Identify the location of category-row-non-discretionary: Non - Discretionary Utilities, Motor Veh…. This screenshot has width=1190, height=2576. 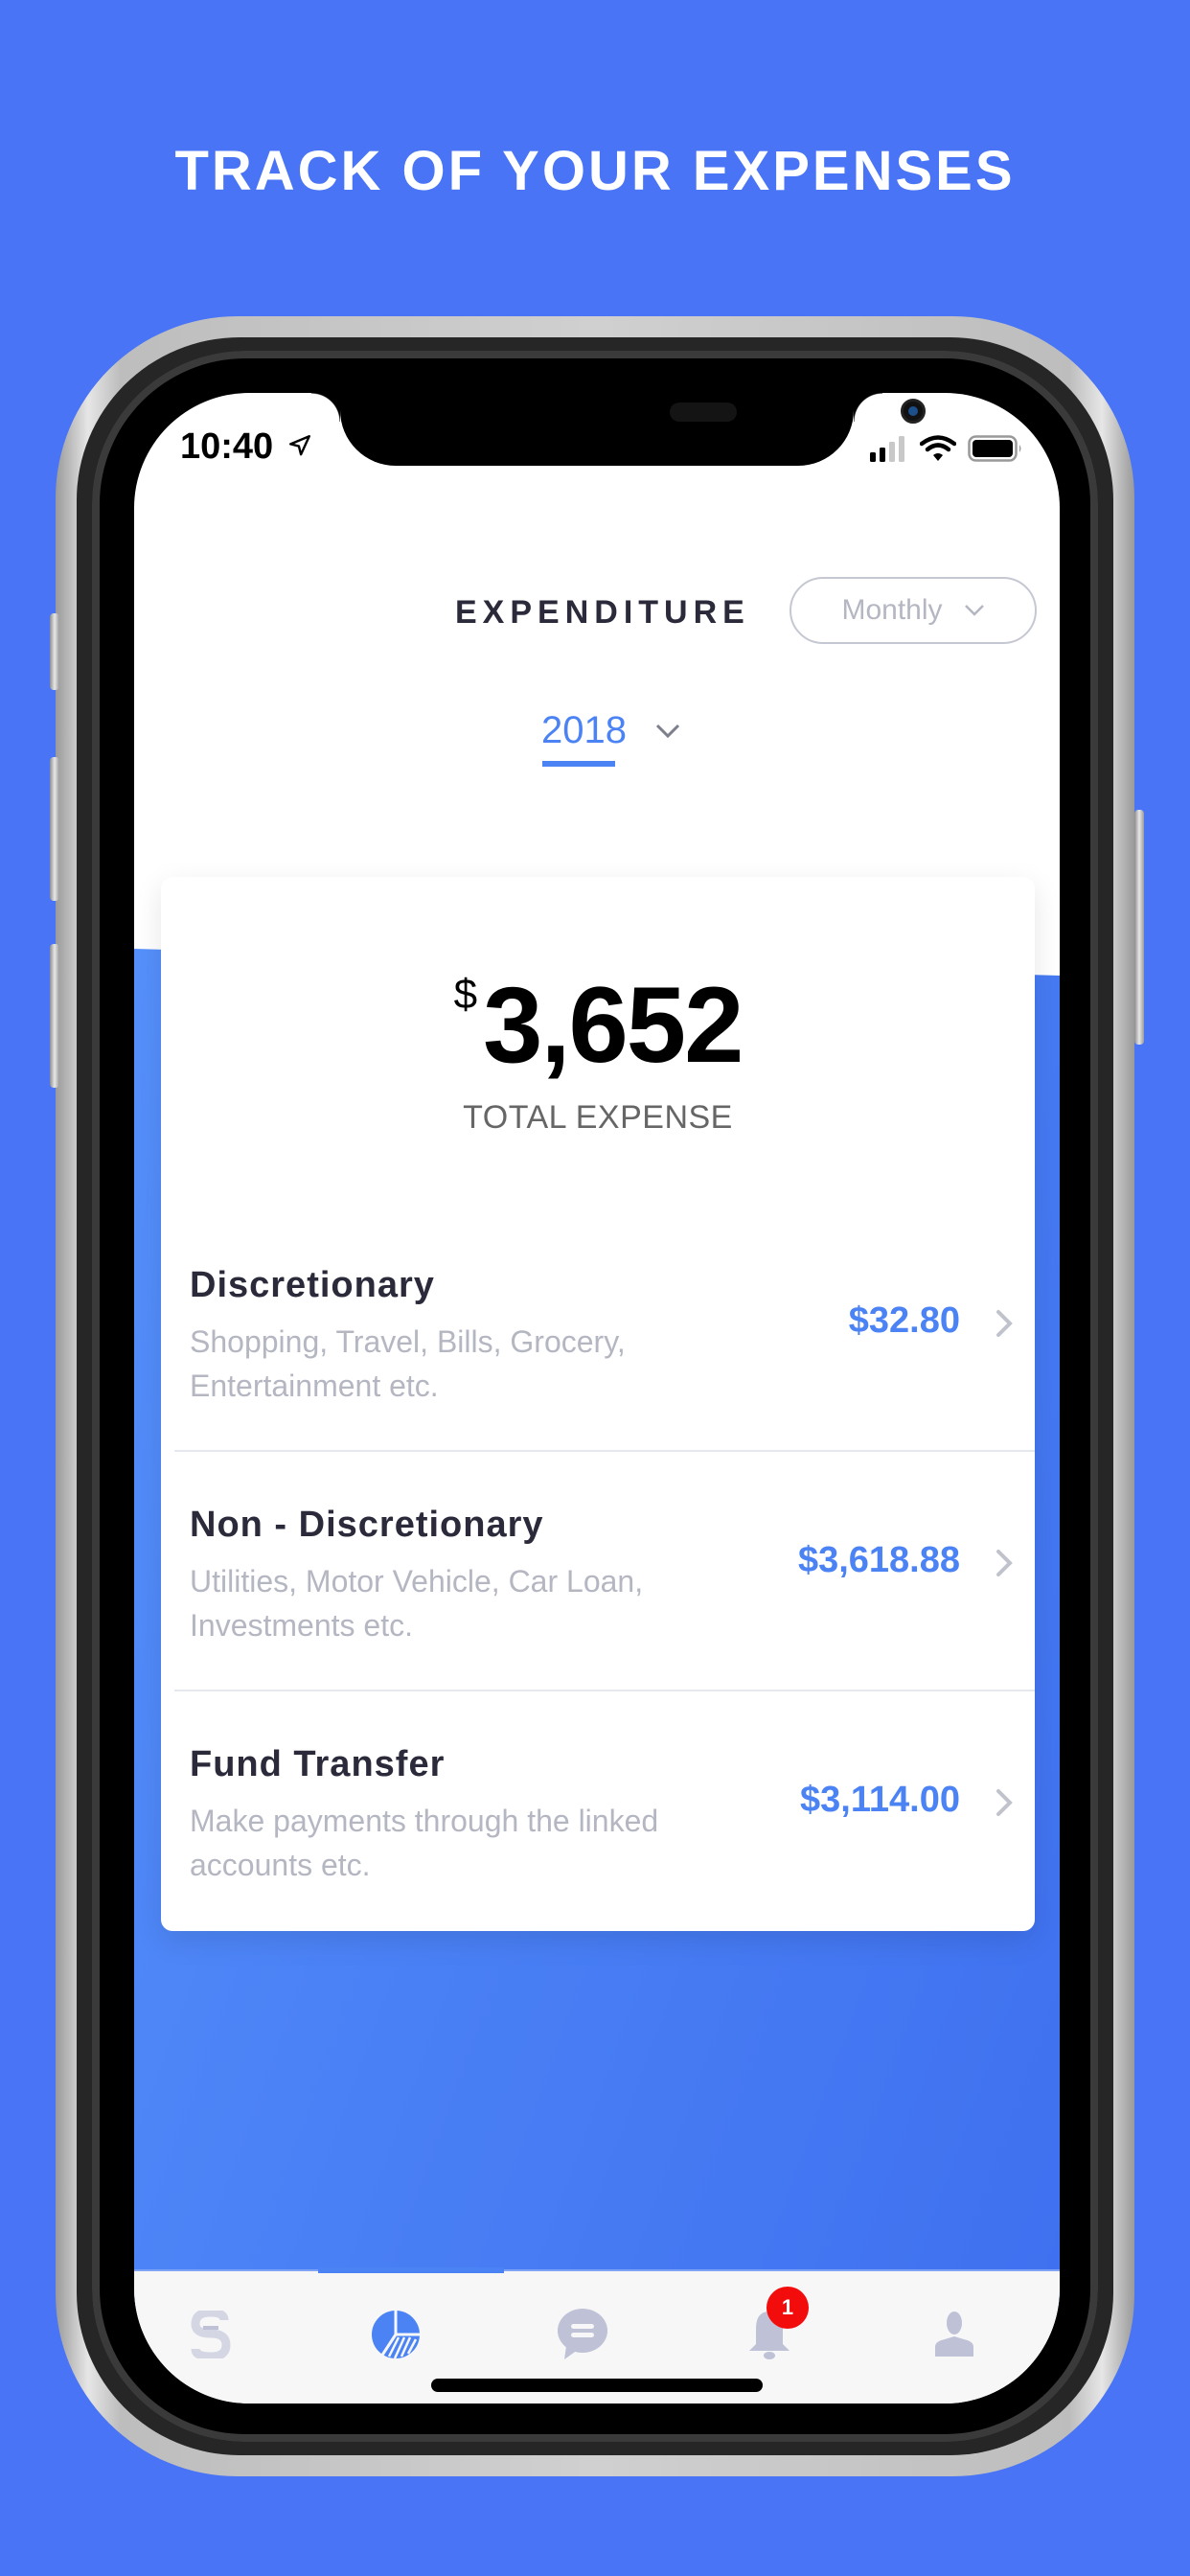
(598, 1571).